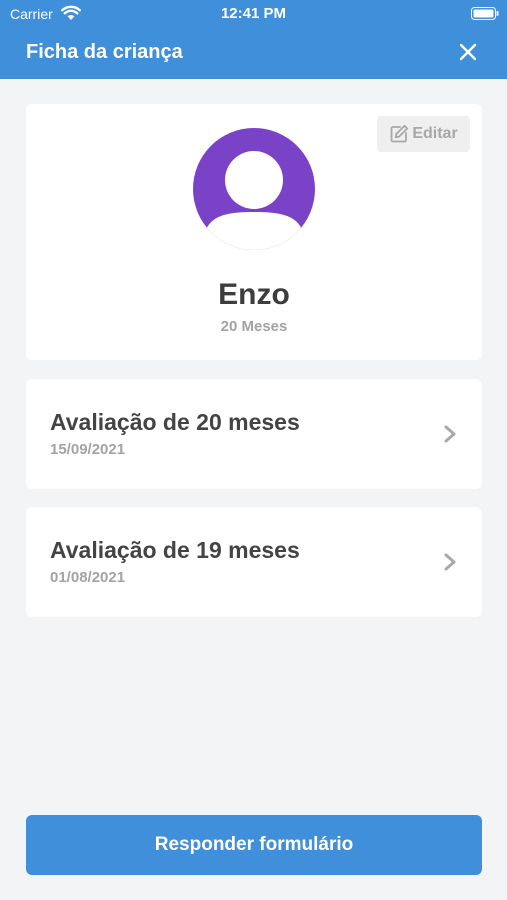  I want to click on status-time: 12:41 PM, so click(253, 13).